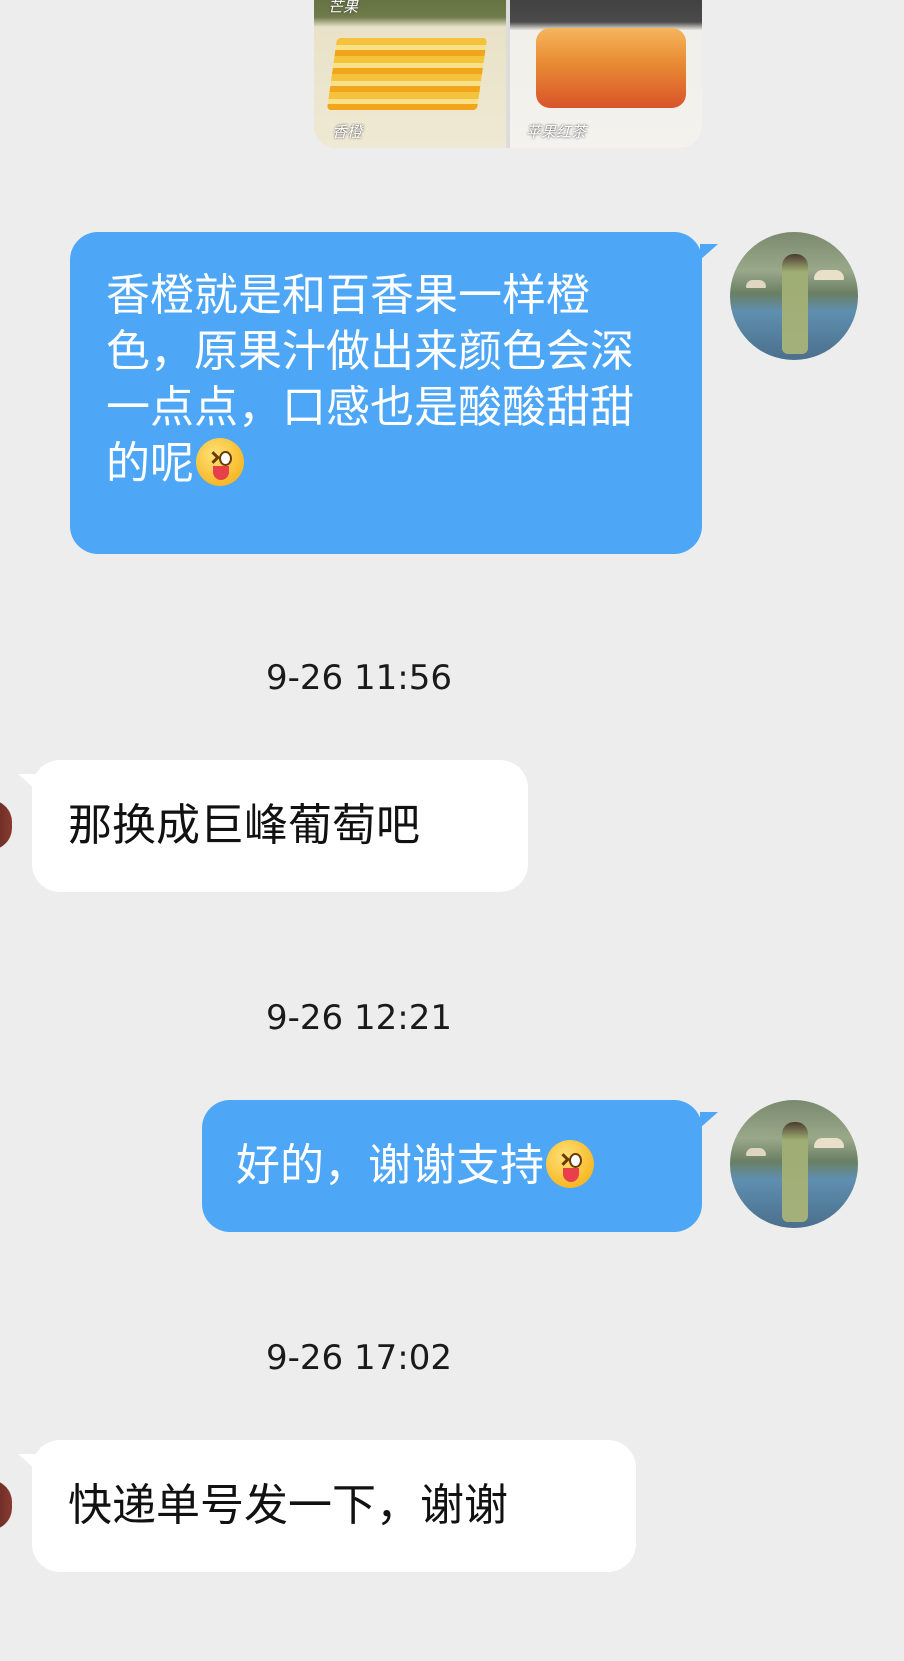  I want to click on message-bubble-peer: 快递单号发一下，谢谢, so click(334, 1506).